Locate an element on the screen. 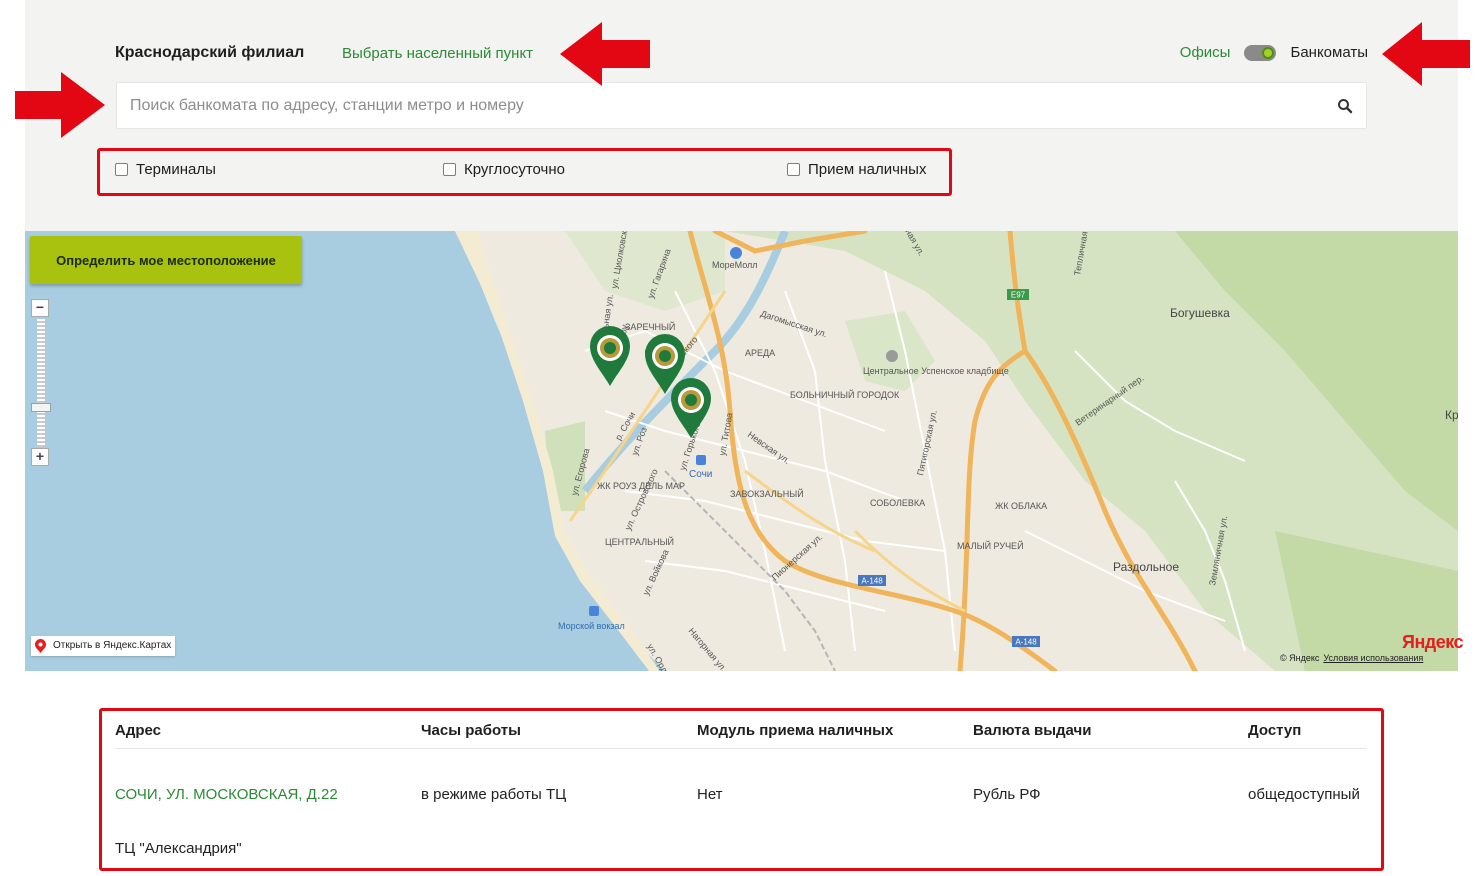  search-icon is located at coordinates (1345, 106).